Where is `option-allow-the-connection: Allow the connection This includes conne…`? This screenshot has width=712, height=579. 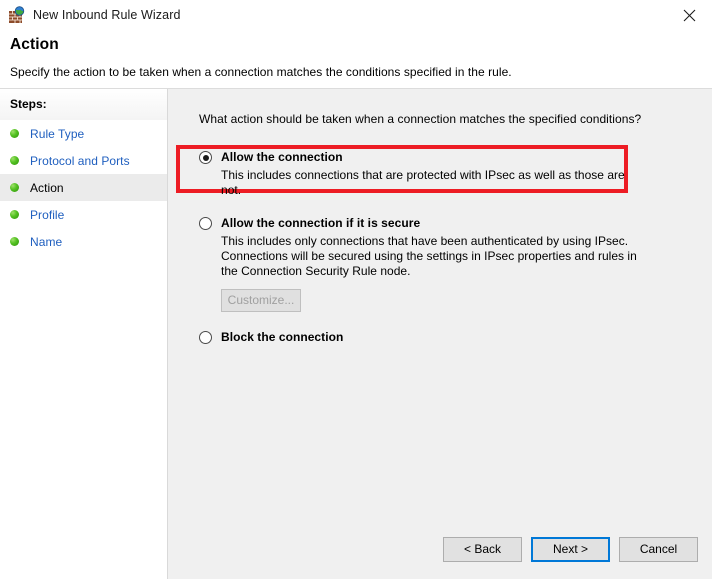 option-allow-the-connection: Allow the connection This includes conne… is located at coordinates (455, 173).